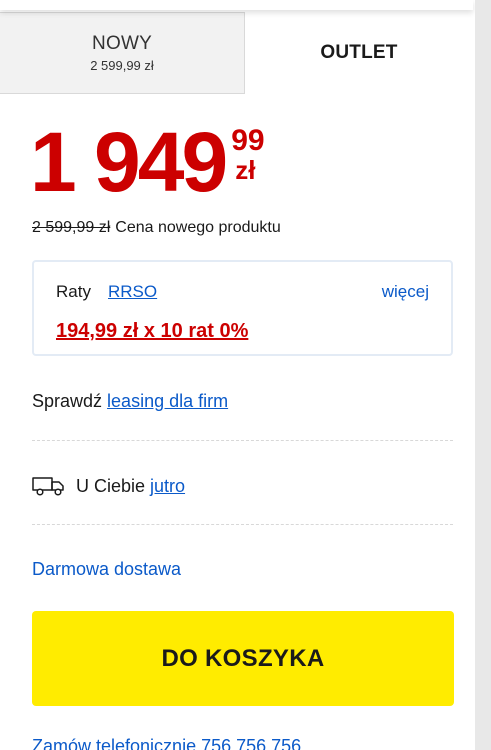  I want to click on current-price: 1 949 99 zł, so click(147, 162).